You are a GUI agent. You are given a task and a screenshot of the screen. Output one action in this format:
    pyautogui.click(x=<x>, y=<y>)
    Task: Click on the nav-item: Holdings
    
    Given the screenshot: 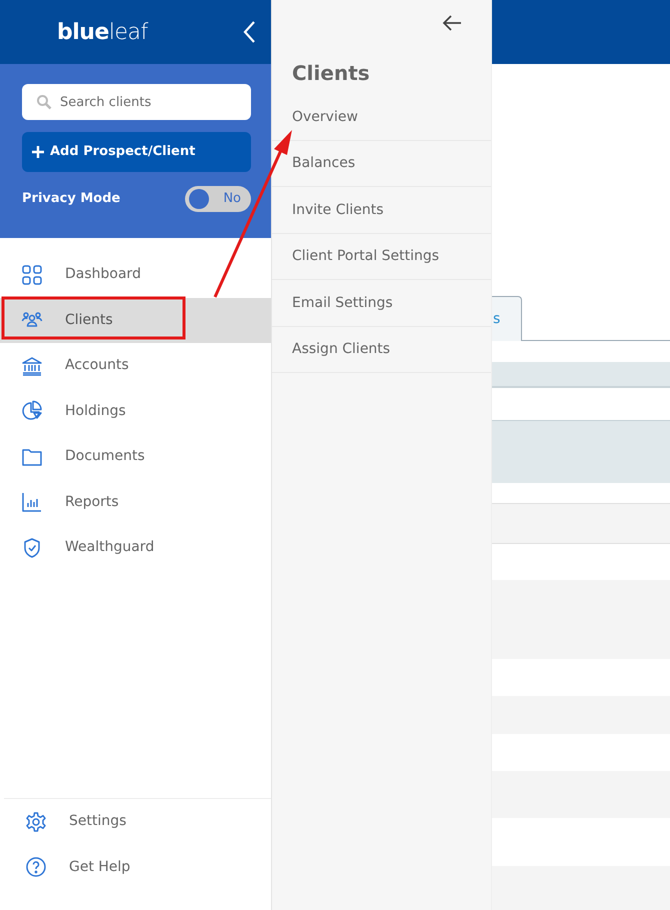 What is the action you would take?
    pyautogui.click(x=135, y=411)
    